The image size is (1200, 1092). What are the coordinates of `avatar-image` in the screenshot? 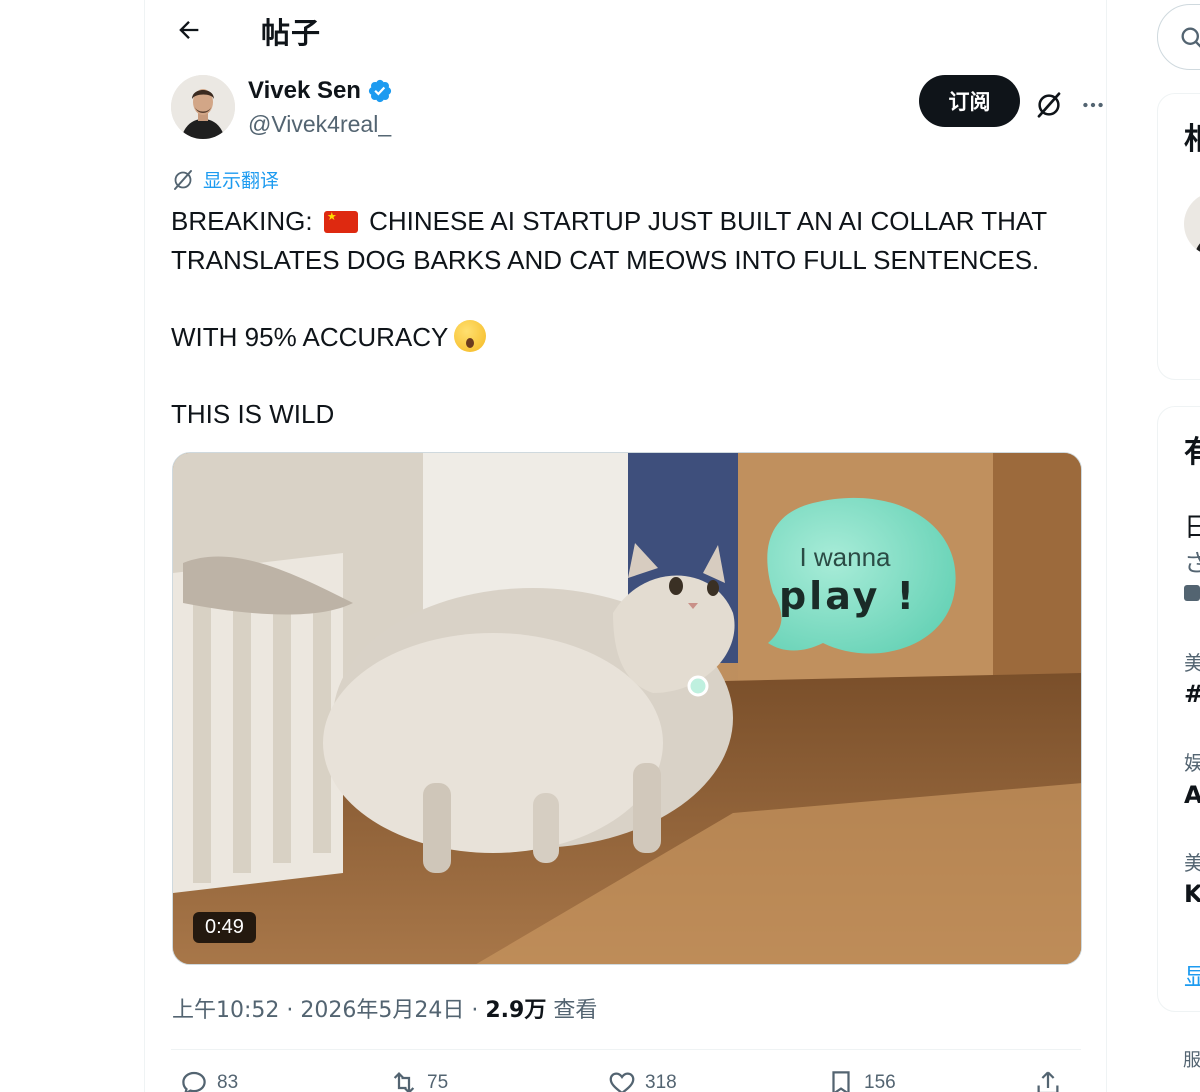 It's located at (203, 107).